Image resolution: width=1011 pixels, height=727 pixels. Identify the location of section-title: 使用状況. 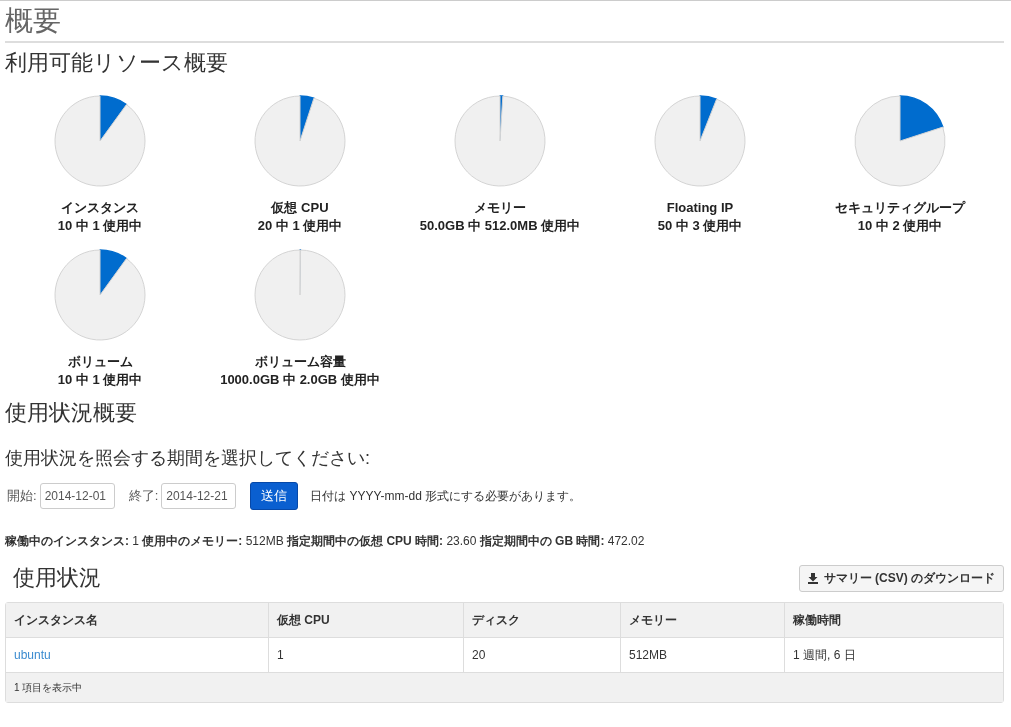
(57, 578).